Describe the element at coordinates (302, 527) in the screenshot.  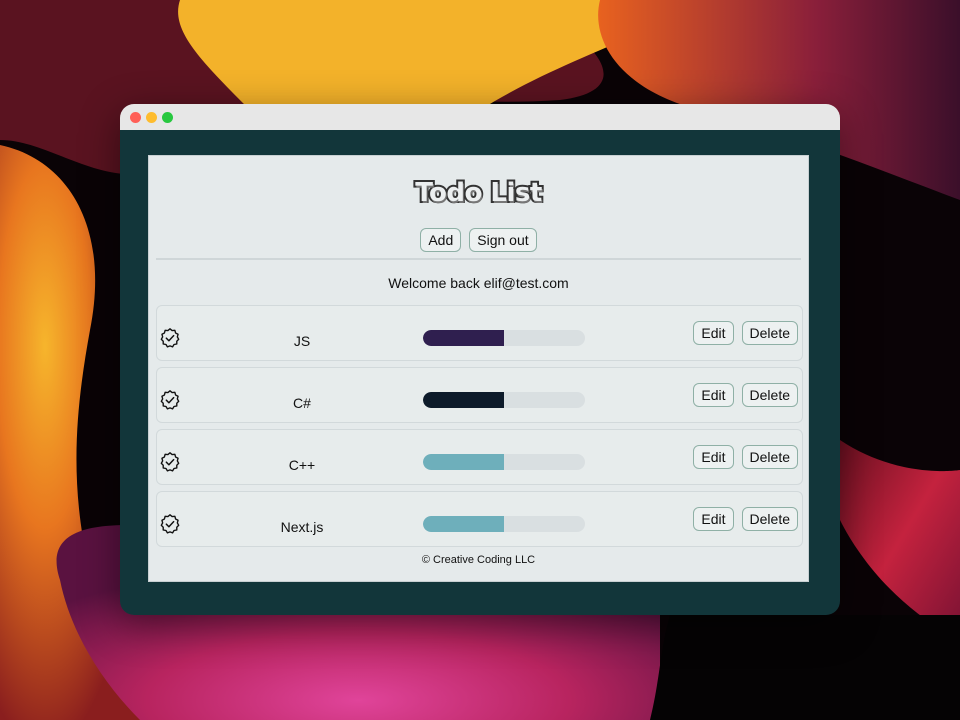
I see `todo-name: Next.js` at that location.